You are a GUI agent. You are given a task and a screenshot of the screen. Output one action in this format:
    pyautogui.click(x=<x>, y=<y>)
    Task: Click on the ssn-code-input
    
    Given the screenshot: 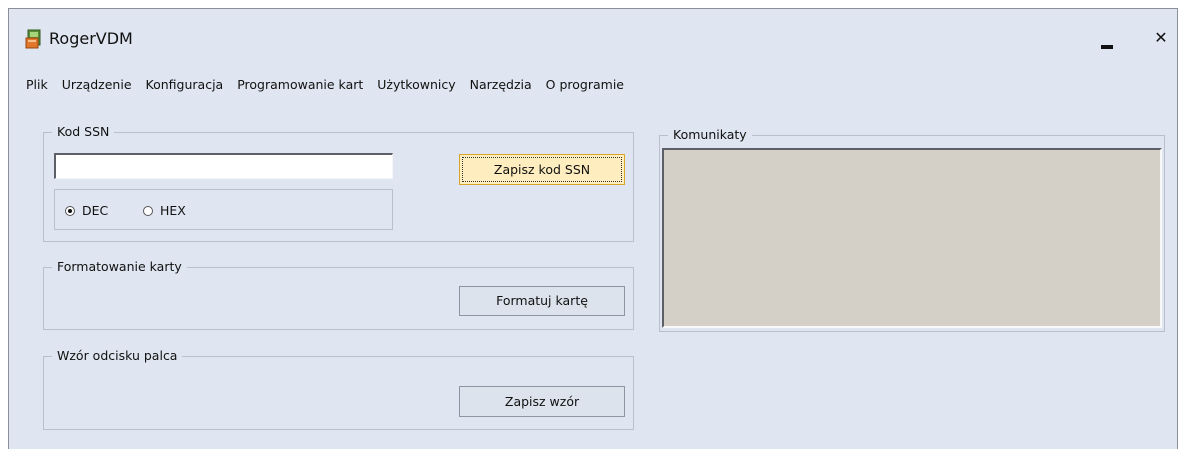 What is the action you would take?
    pyautogui.click(x=223, y=166)
    